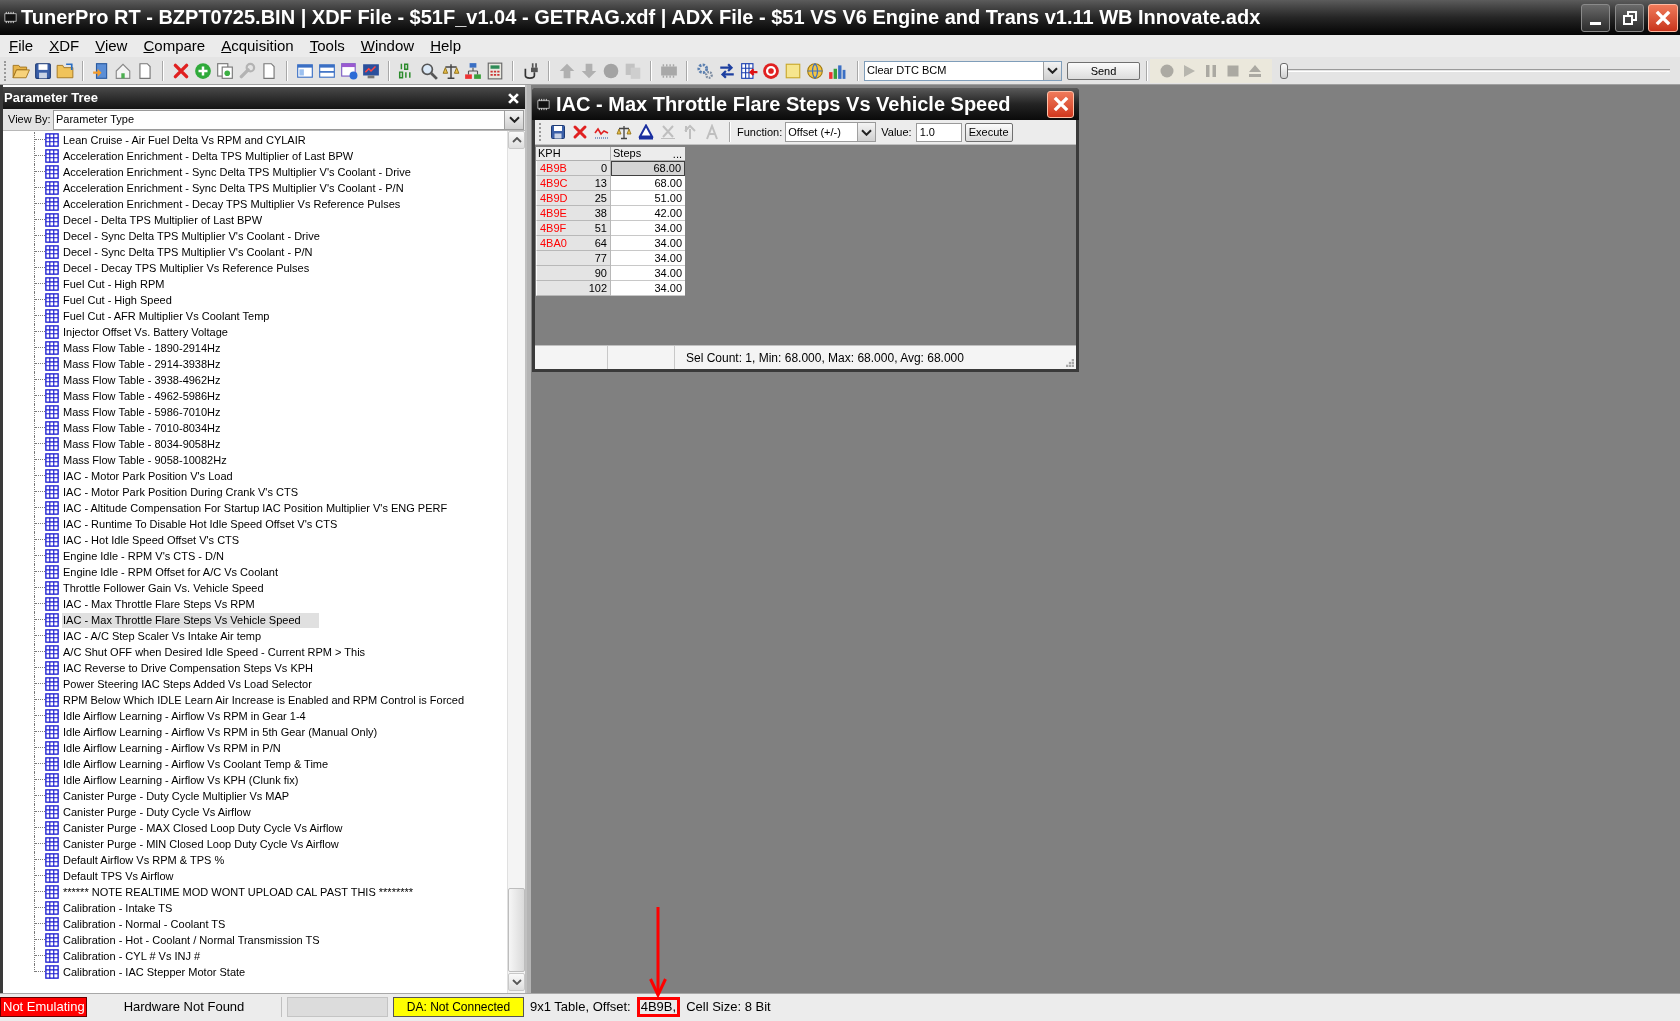  Describe the element at coordinates (648, 198) in the screenshot. I see `table-cell: 51.00` at that location.